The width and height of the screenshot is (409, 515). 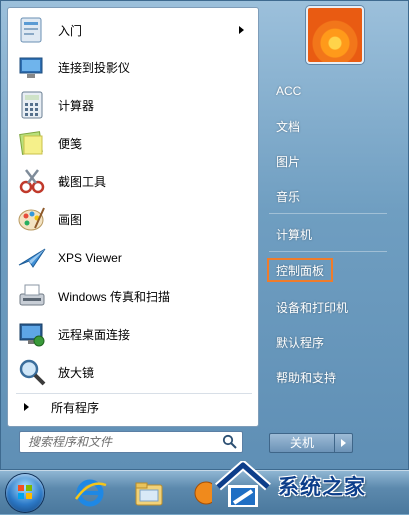 I want to click on remote-desktop-icon, so click(x=32, y=334).